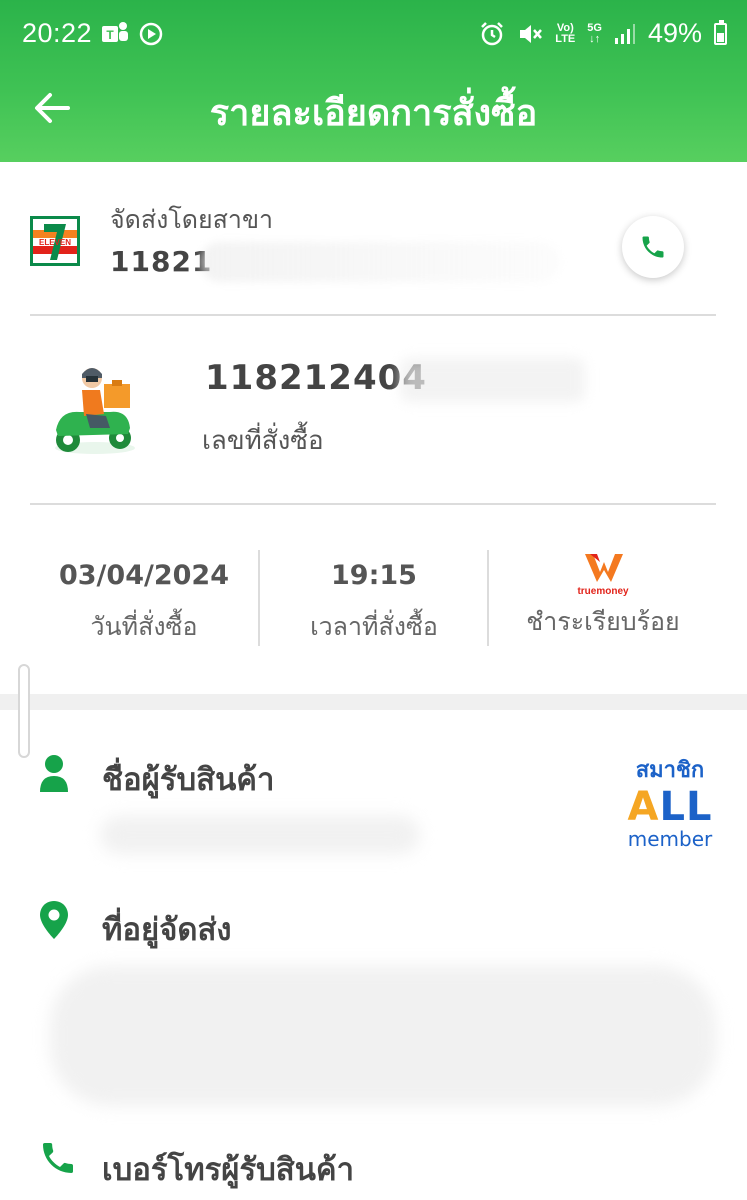  Describe the element at coordinates (531, 33) in the screenshot. I see `mute-icon` at that location.